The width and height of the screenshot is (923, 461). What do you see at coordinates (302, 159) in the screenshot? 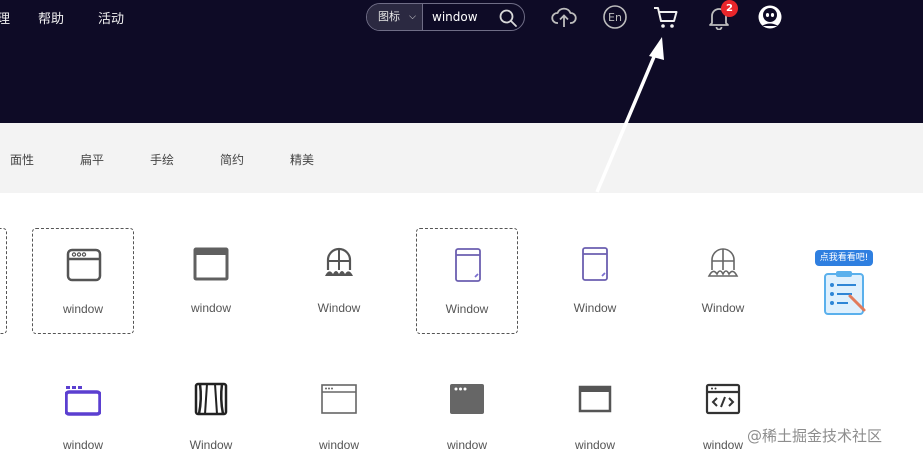
I see `filter-exquisite: 精美` at bounding box center [302, 159].